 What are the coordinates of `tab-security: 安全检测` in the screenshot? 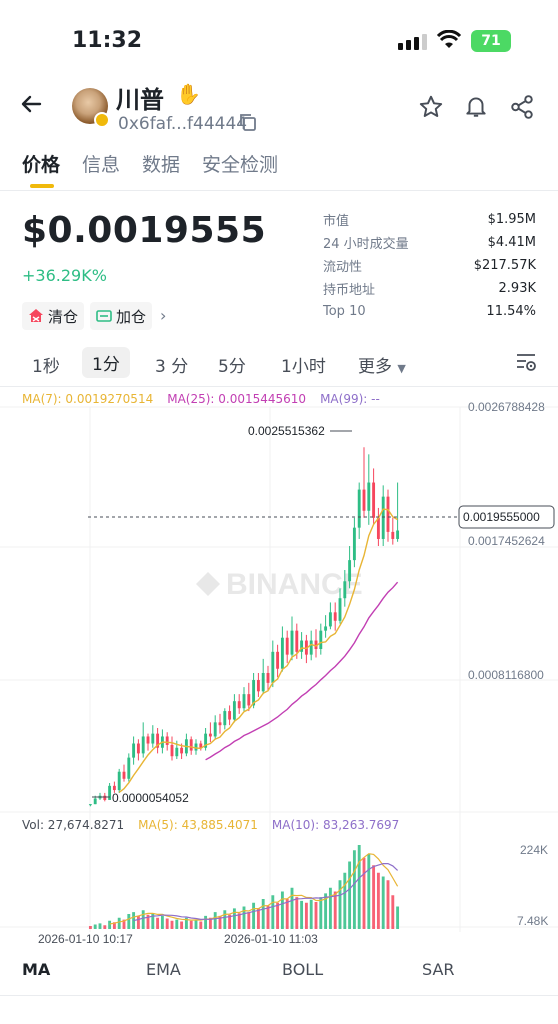 It's located at (240, 163).